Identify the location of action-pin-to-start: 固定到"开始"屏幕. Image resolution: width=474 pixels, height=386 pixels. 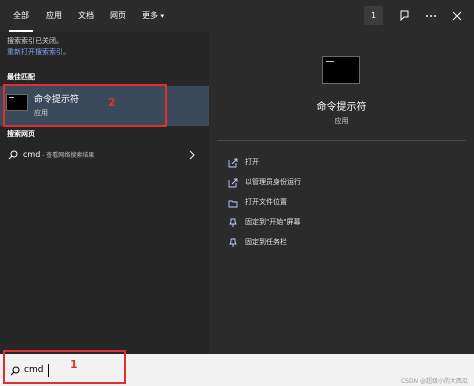
(328, 223).